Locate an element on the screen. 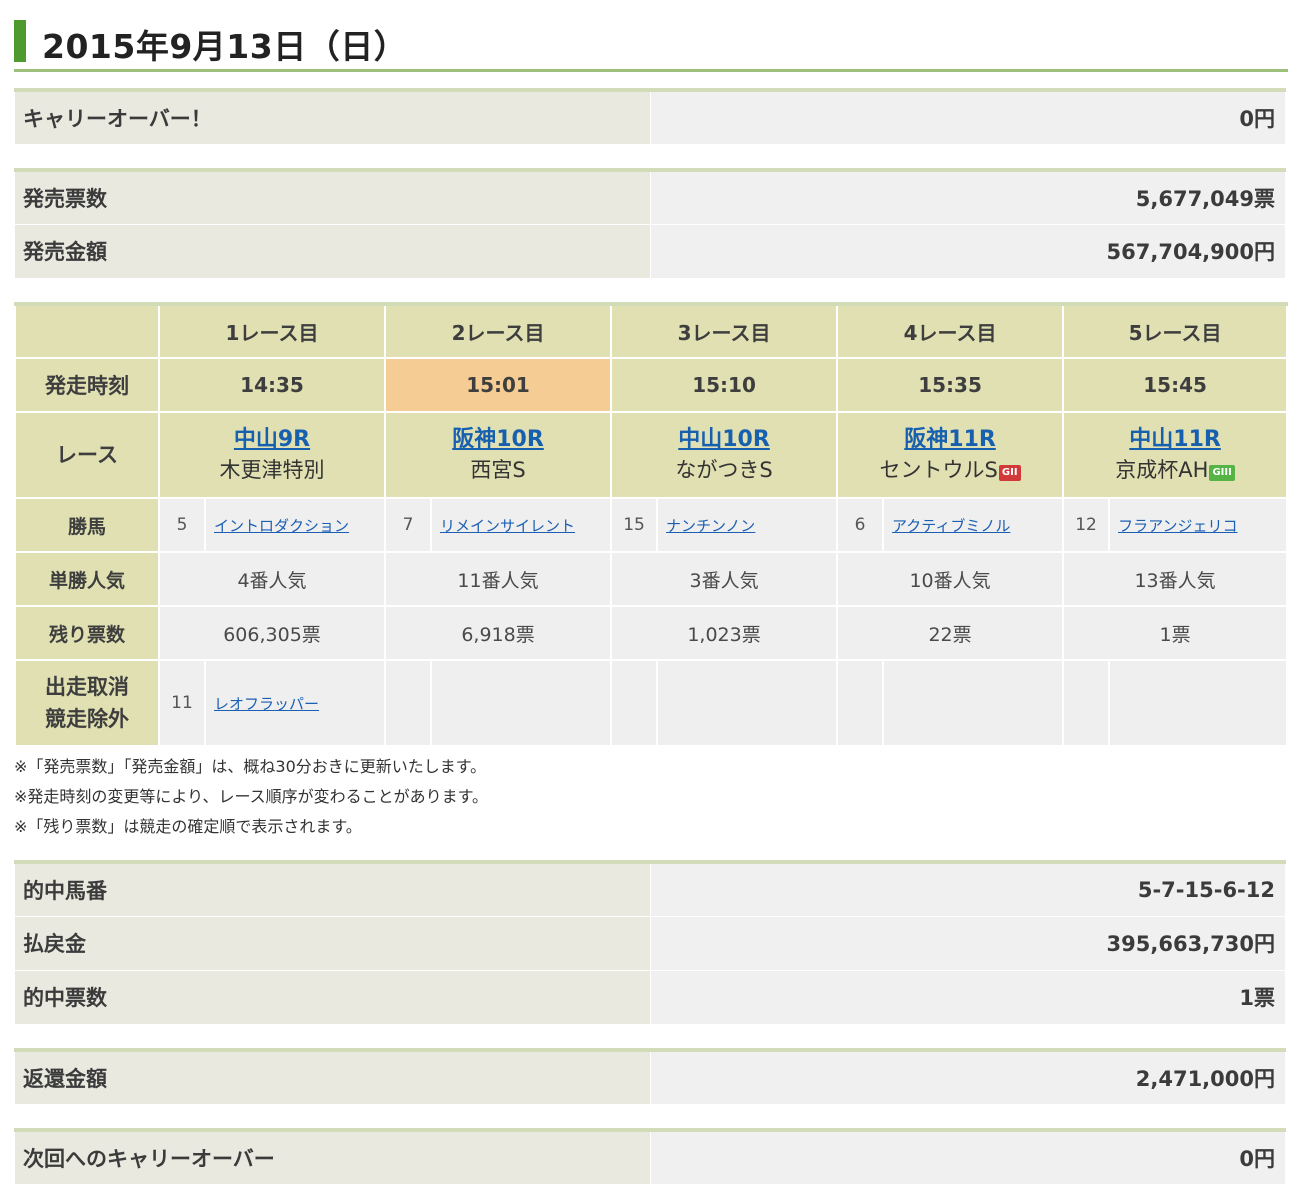  refund-table: 返還金額 2,471,000円 is located at coordinates (650, 1076).